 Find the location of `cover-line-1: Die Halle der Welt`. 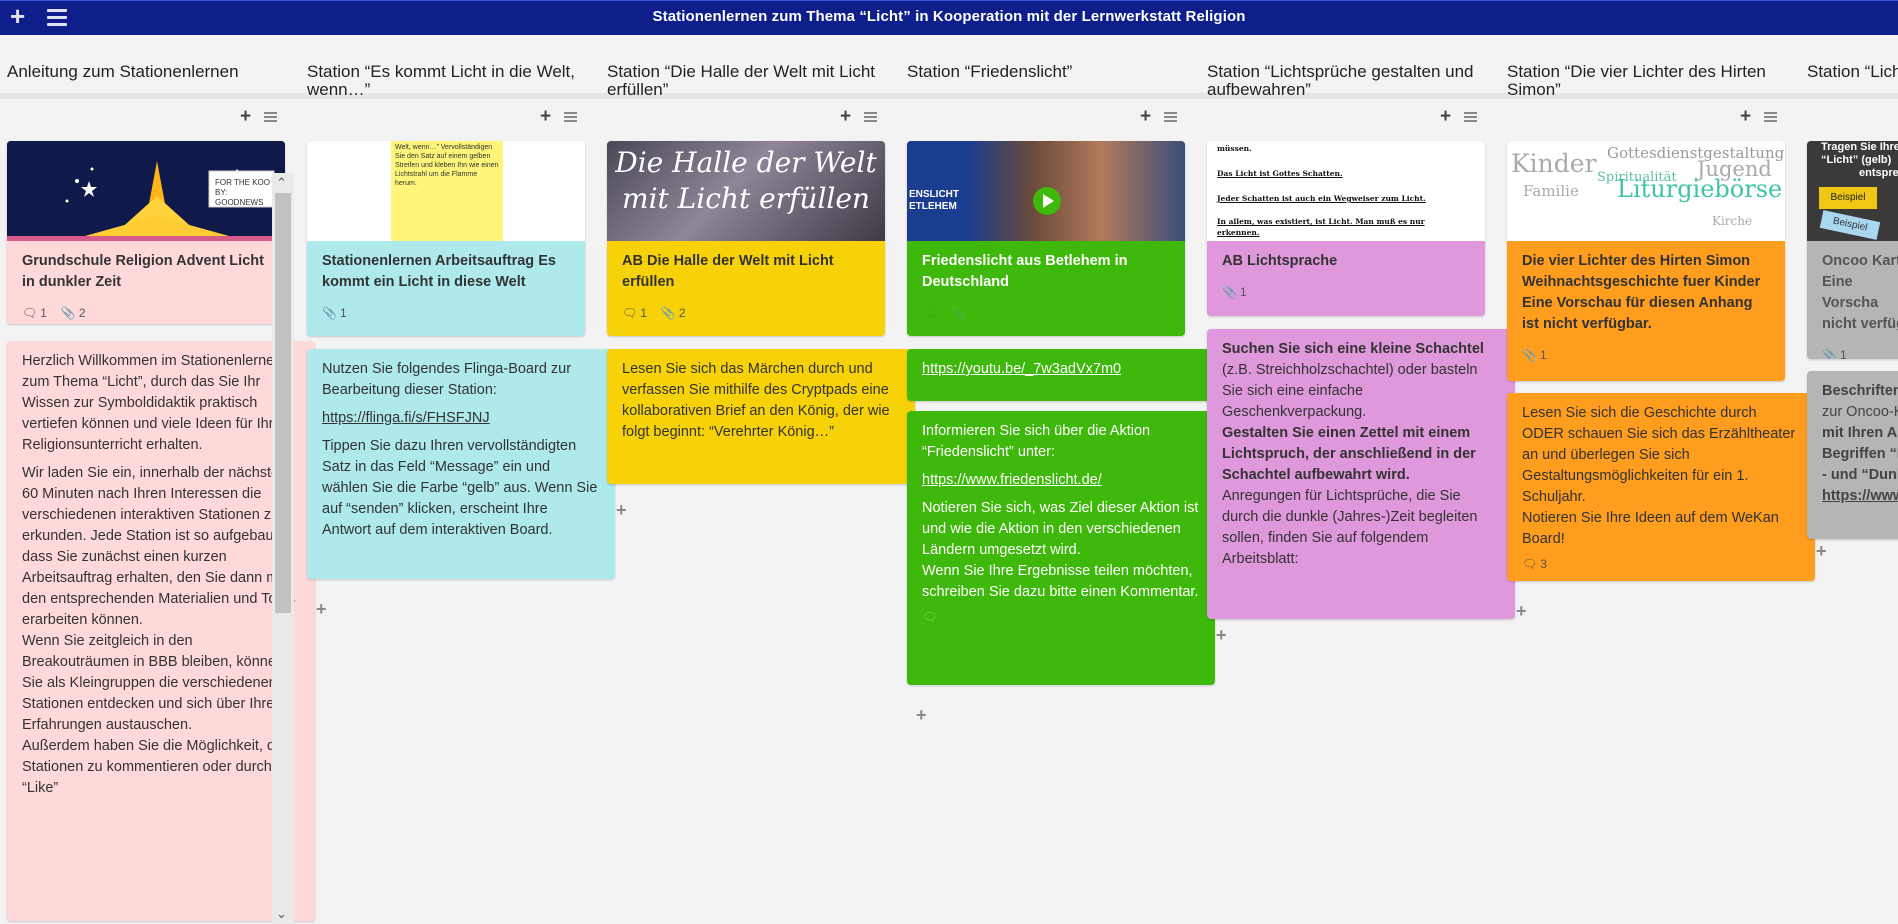

cover-line-1: Die Halle der Welt is located at coordinates (746, 162).